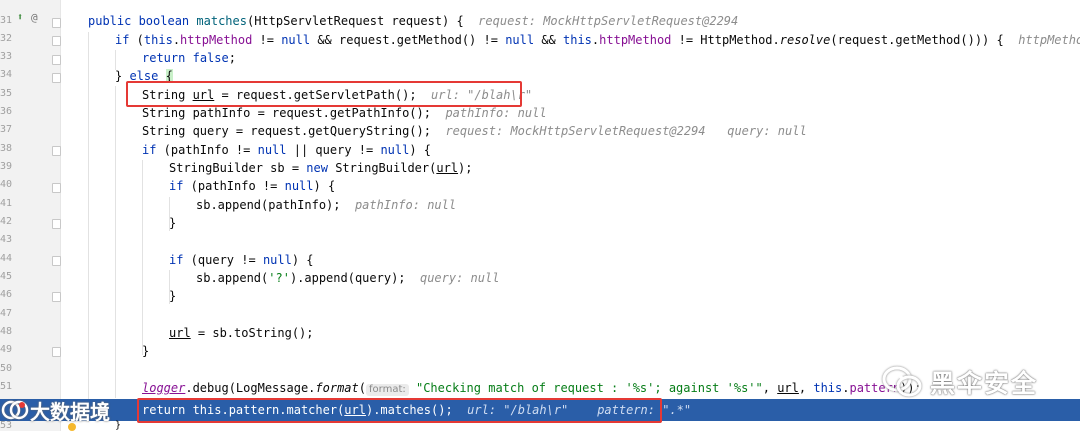 The height and width of the screenshot is (431, 1080). Describe the element at coordinates (6, 56) in the screenshot. I see `line-number: 33` at that location.